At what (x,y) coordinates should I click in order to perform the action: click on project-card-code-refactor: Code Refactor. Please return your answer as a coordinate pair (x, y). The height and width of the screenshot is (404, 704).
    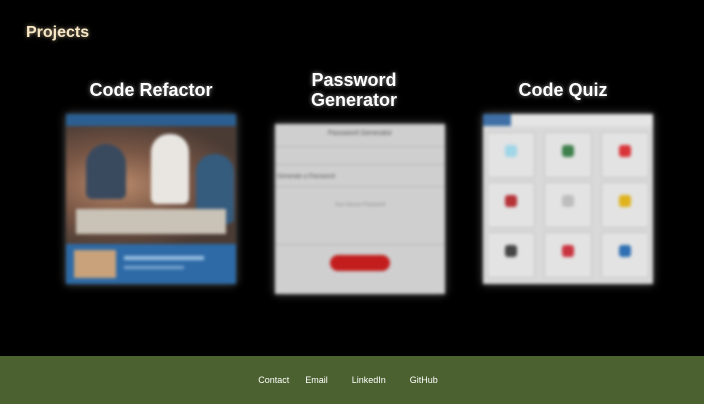
    Looking at the image, I should click on (151, 90).